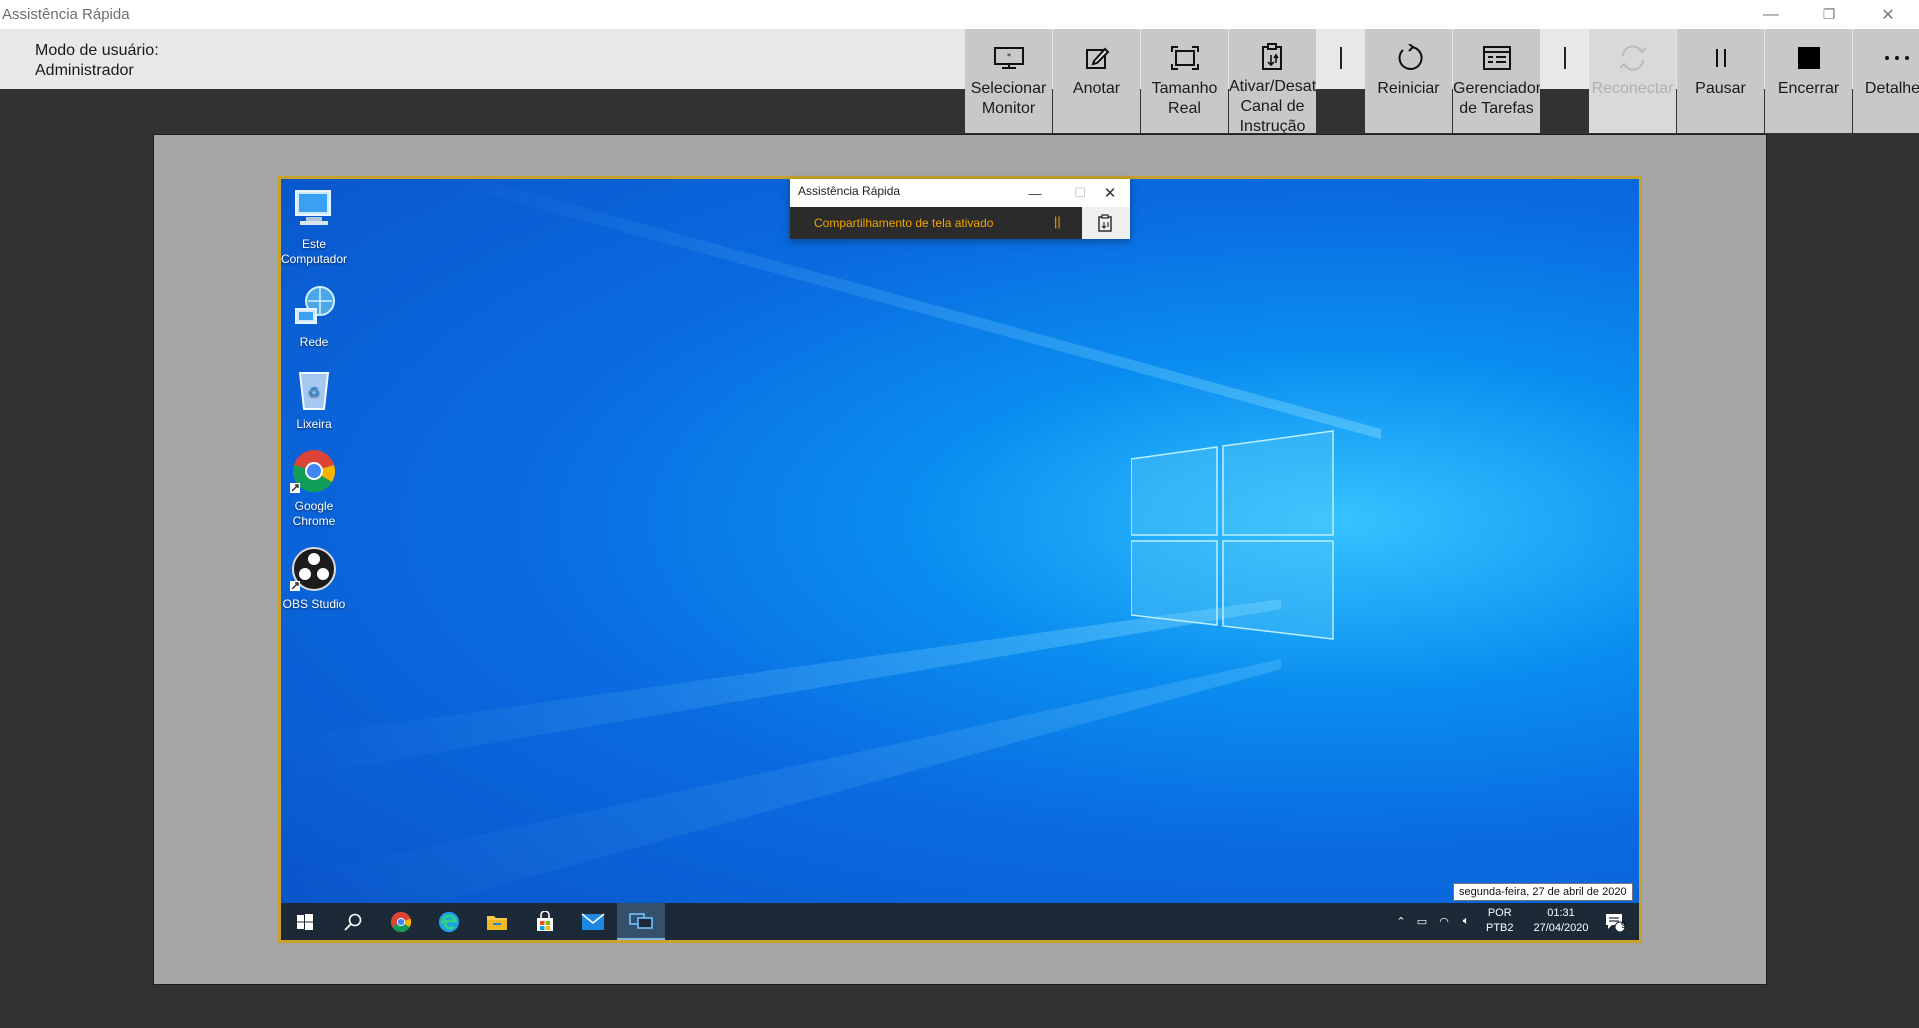  I want to click on chevron-up-icon: ⌃, so click(1401, 921).